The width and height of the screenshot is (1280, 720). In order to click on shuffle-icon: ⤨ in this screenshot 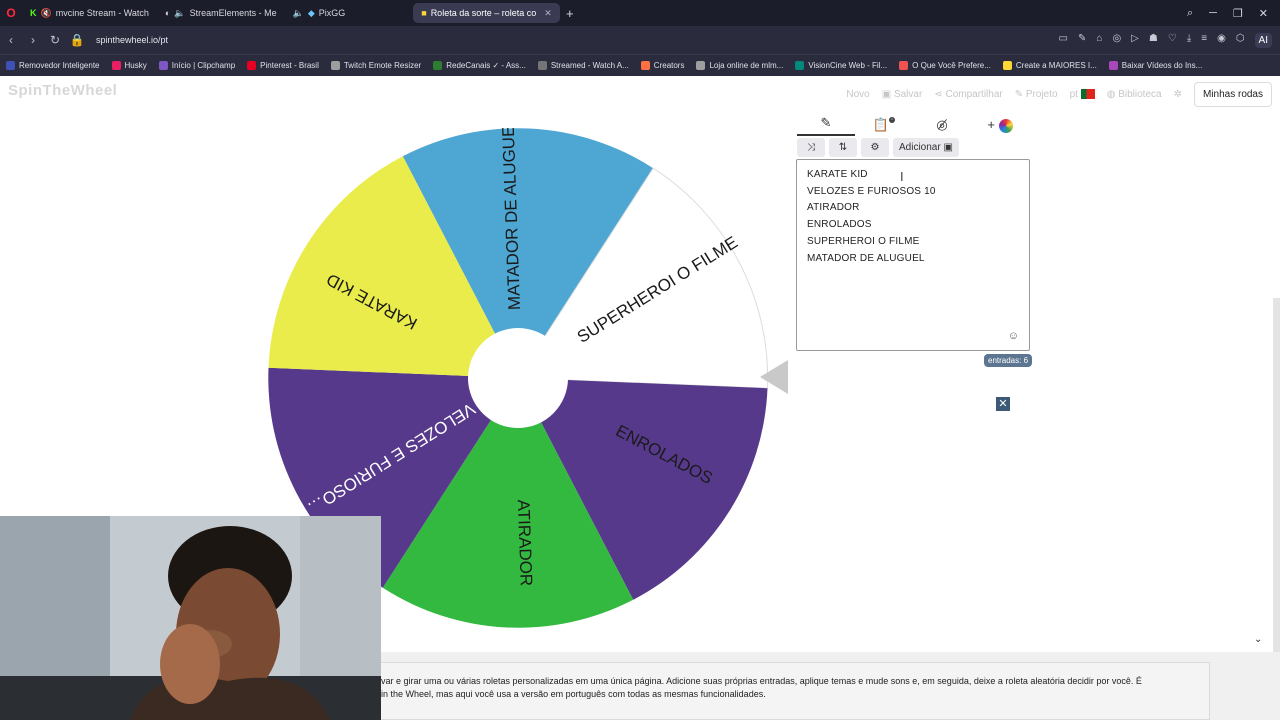, I will do `click(811, 147)`.